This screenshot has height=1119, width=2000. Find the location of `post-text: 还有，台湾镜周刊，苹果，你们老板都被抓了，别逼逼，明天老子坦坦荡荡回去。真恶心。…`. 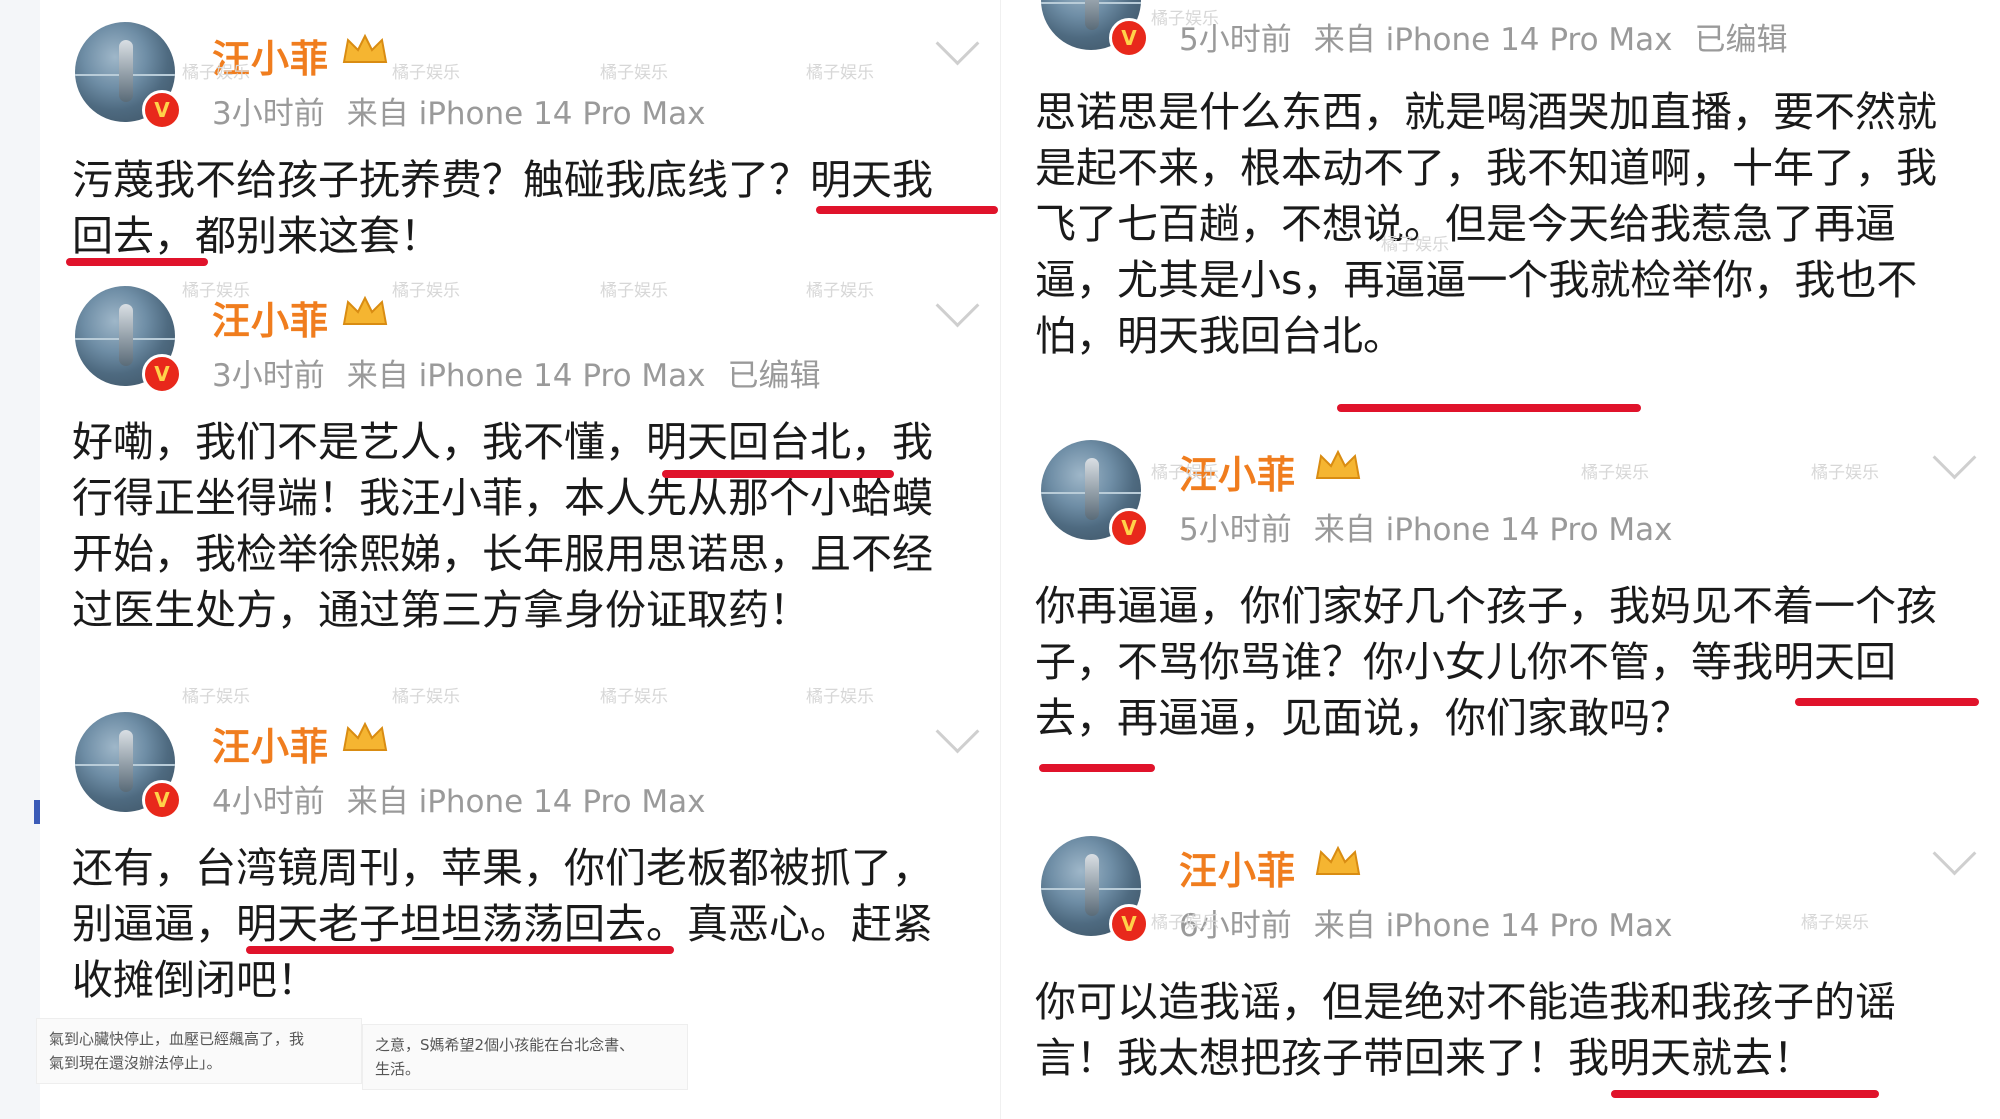

post-text: 还有，台湾镜周刊，苹果，你们老板都被抓了，别逼逼，明天老子坦坦荡荡回去。真恶心。… is located at coordinates (502, 924).